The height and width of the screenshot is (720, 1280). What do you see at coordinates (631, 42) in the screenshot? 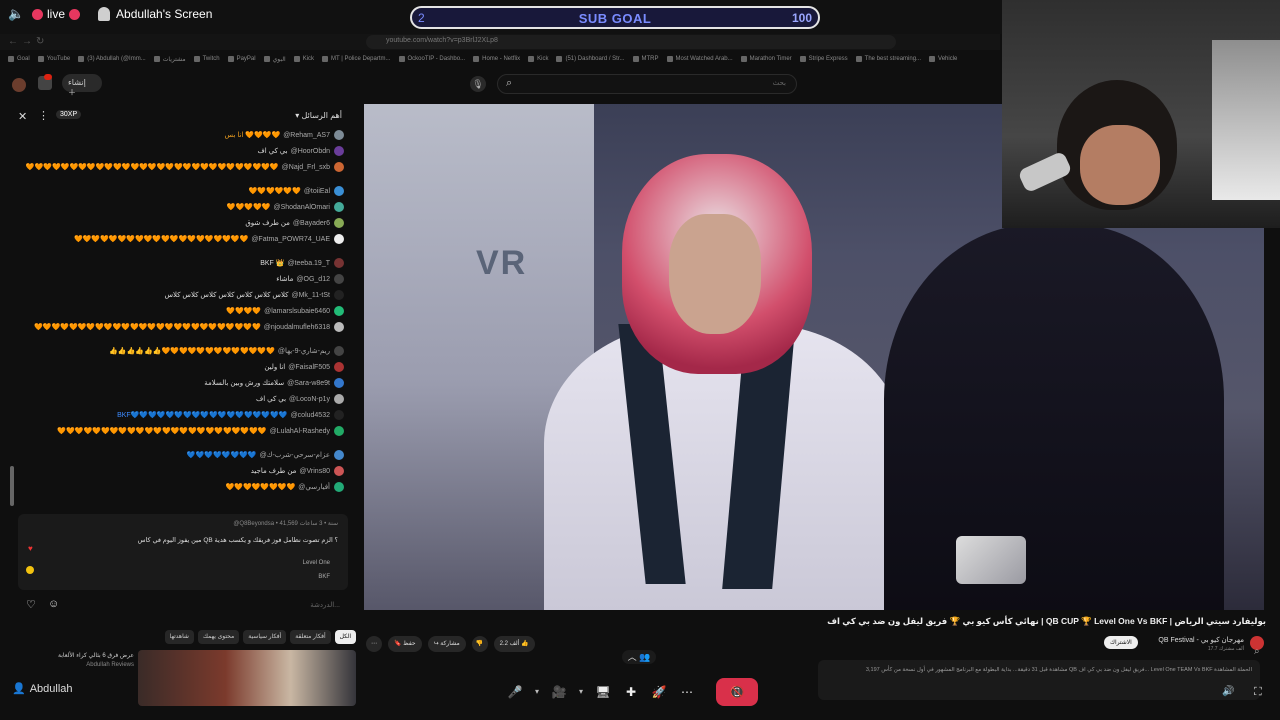
I see `url-bar: youtube.com/watch?v=p3BrlJ2XLp8` at bounding box center [631, 42].